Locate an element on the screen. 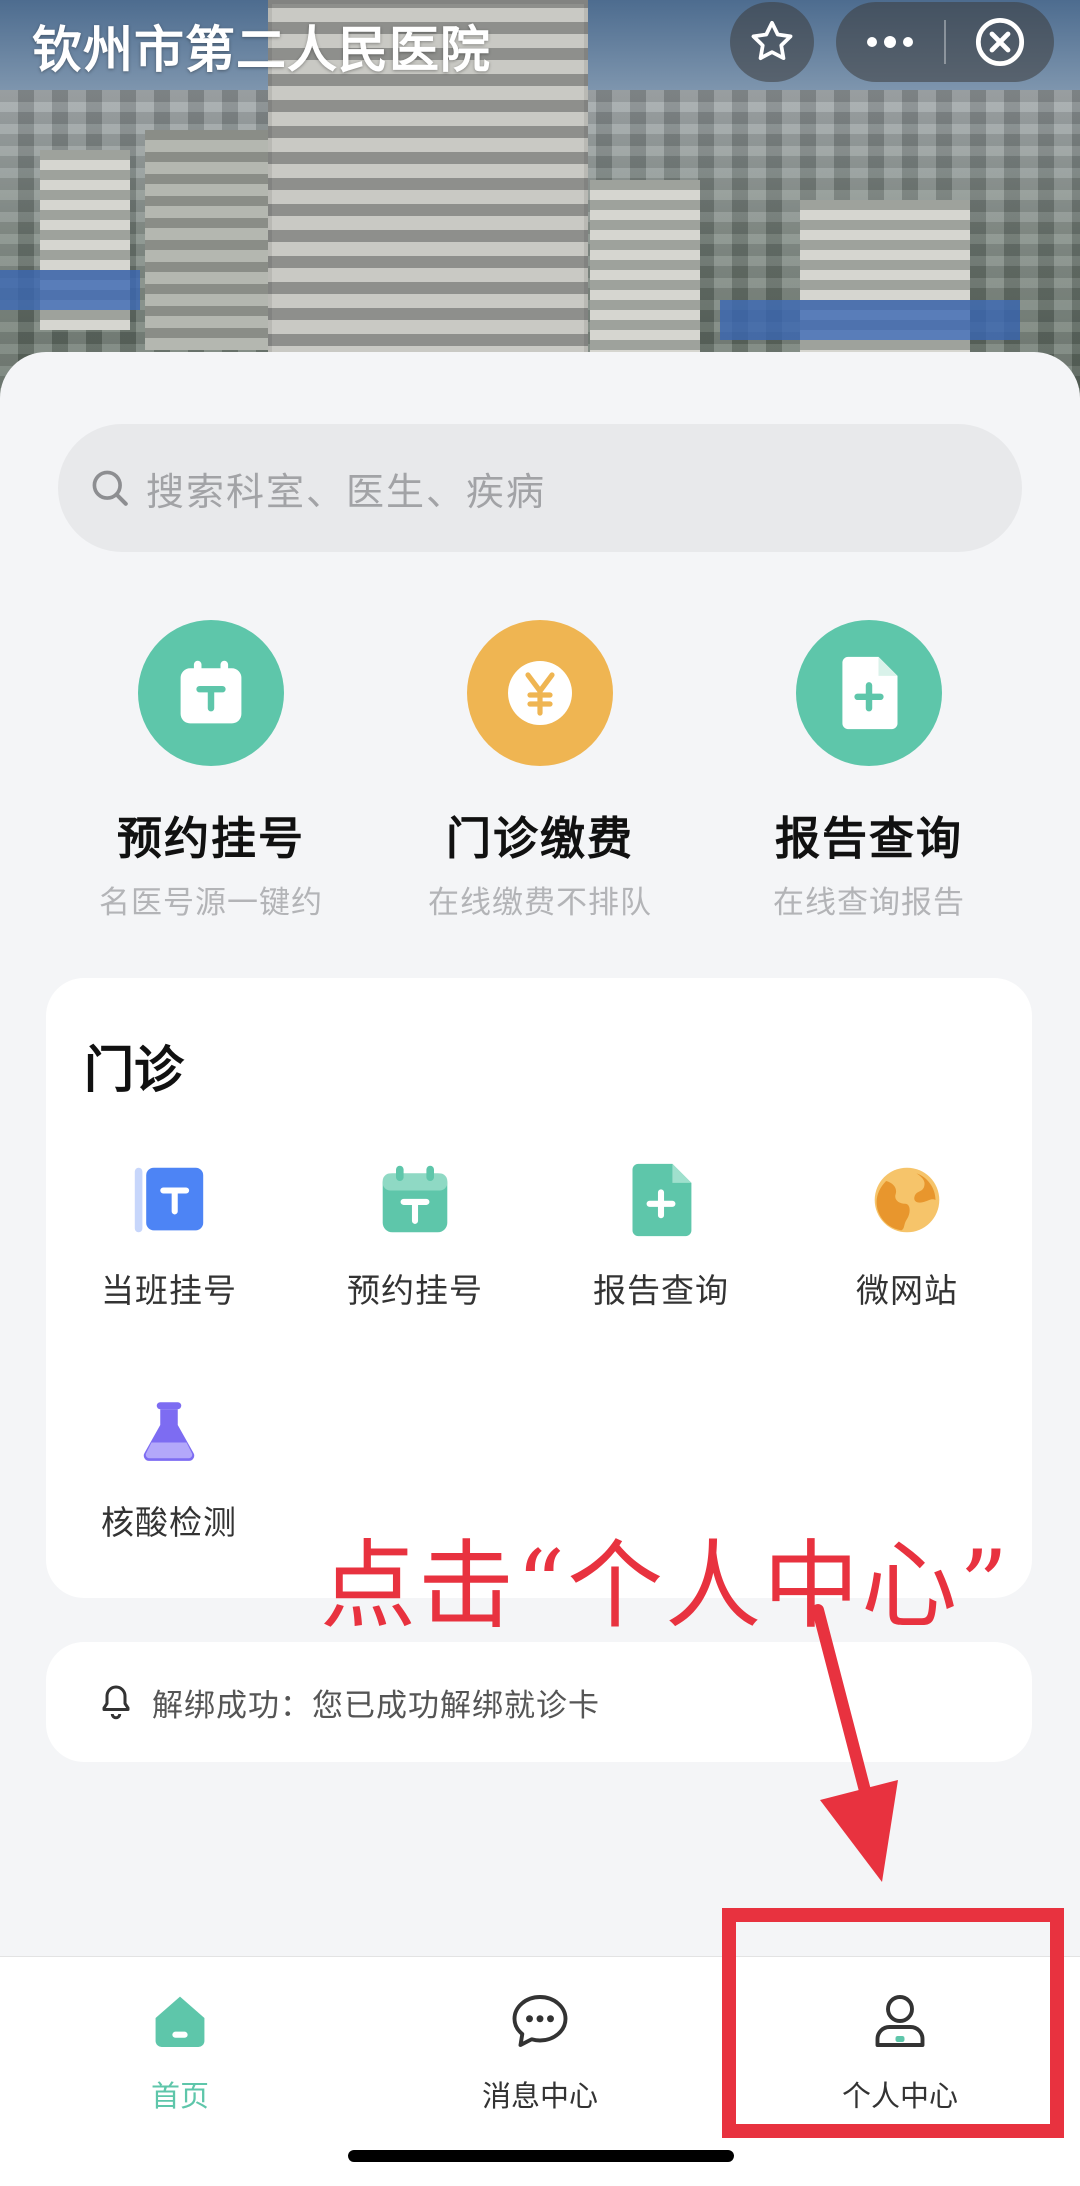 The width and height of the screenshot is (1080, 2186). service-report-query: 报告查询 is located at coordinates (661, 1235).